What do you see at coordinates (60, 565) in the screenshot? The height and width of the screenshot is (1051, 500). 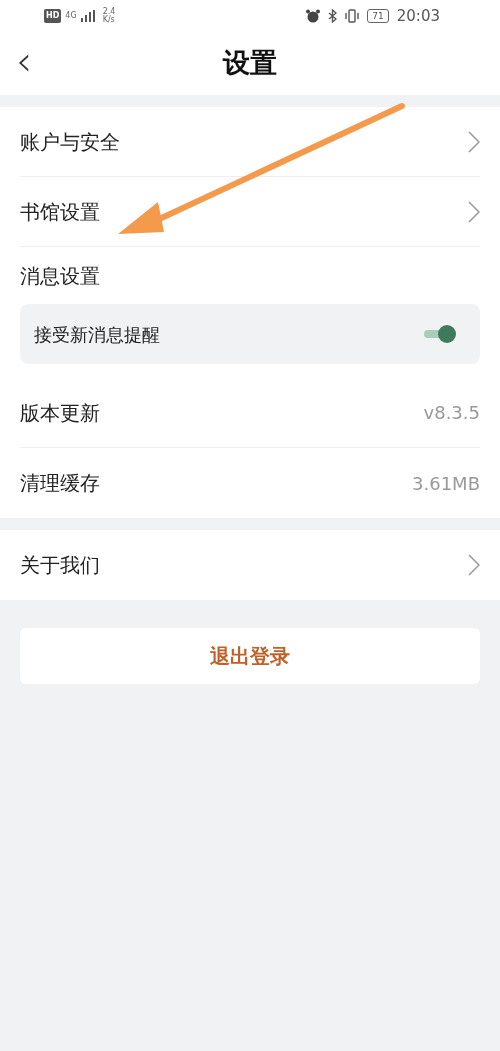 I see `row-label: 关于我们` at bounding box center [60, 565].